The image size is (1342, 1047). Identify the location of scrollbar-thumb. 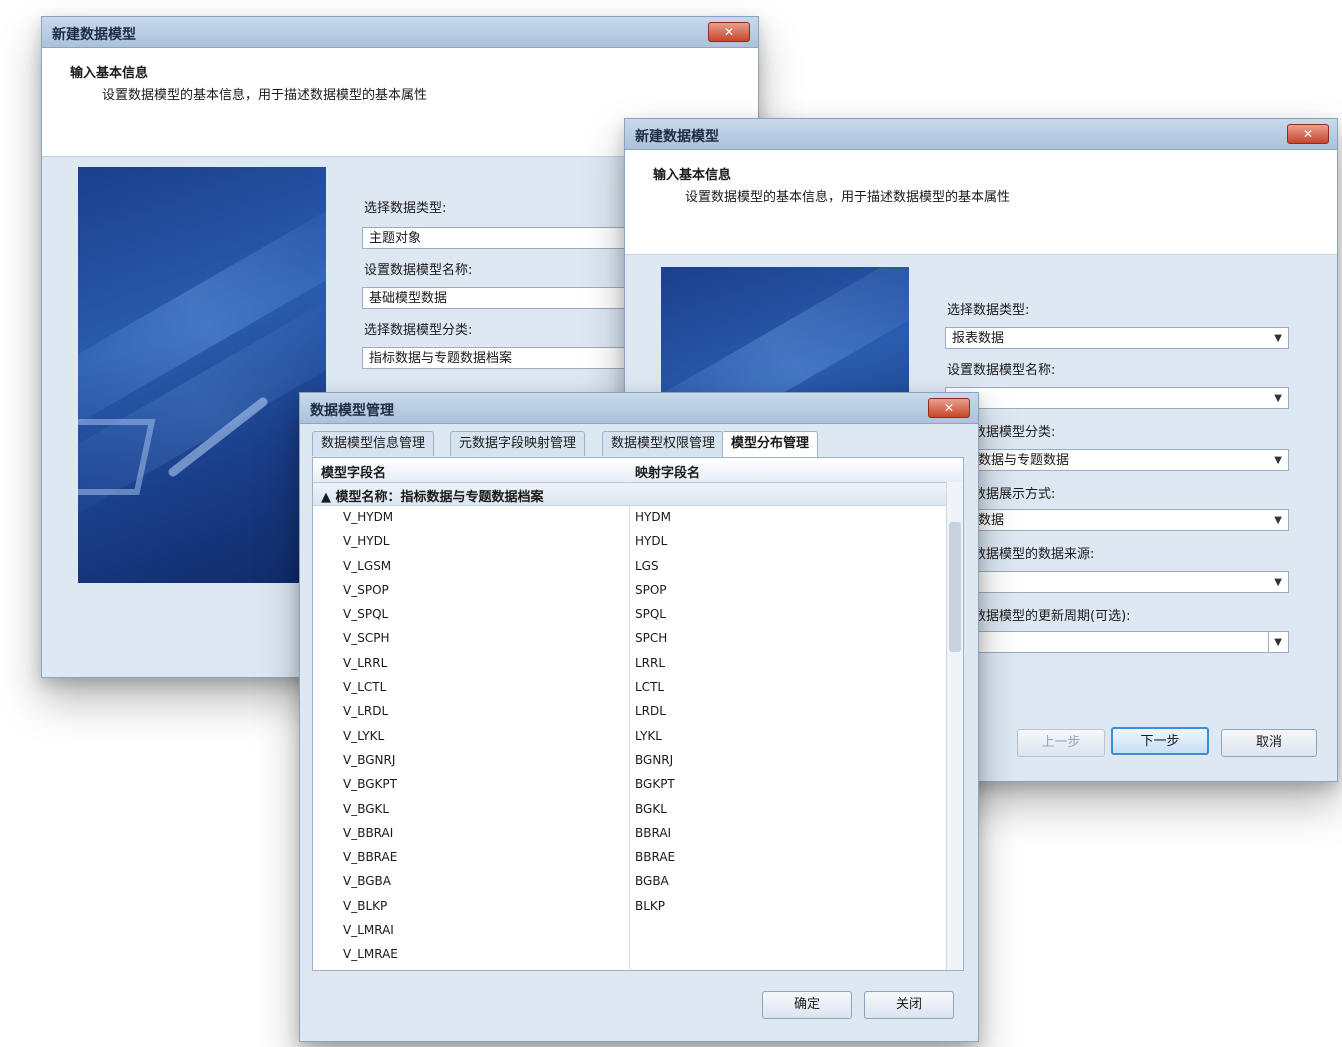
(955, 587).